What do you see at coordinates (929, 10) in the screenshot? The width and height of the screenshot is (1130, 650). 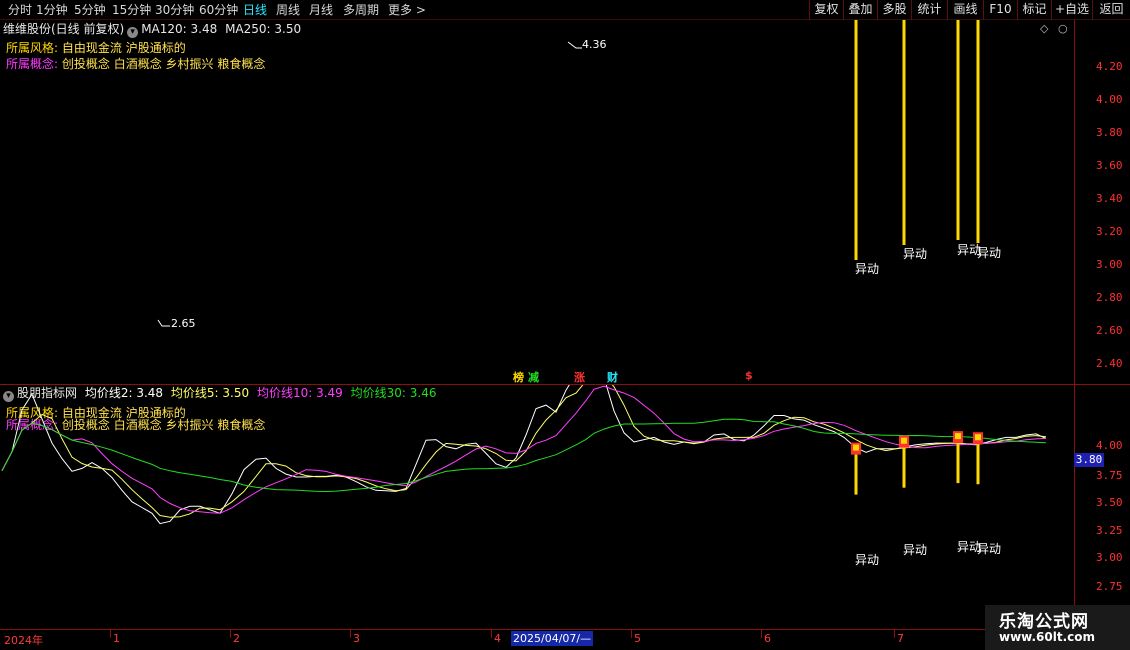 I see `statistics-button: 统计` at bounding box center [929, 10].